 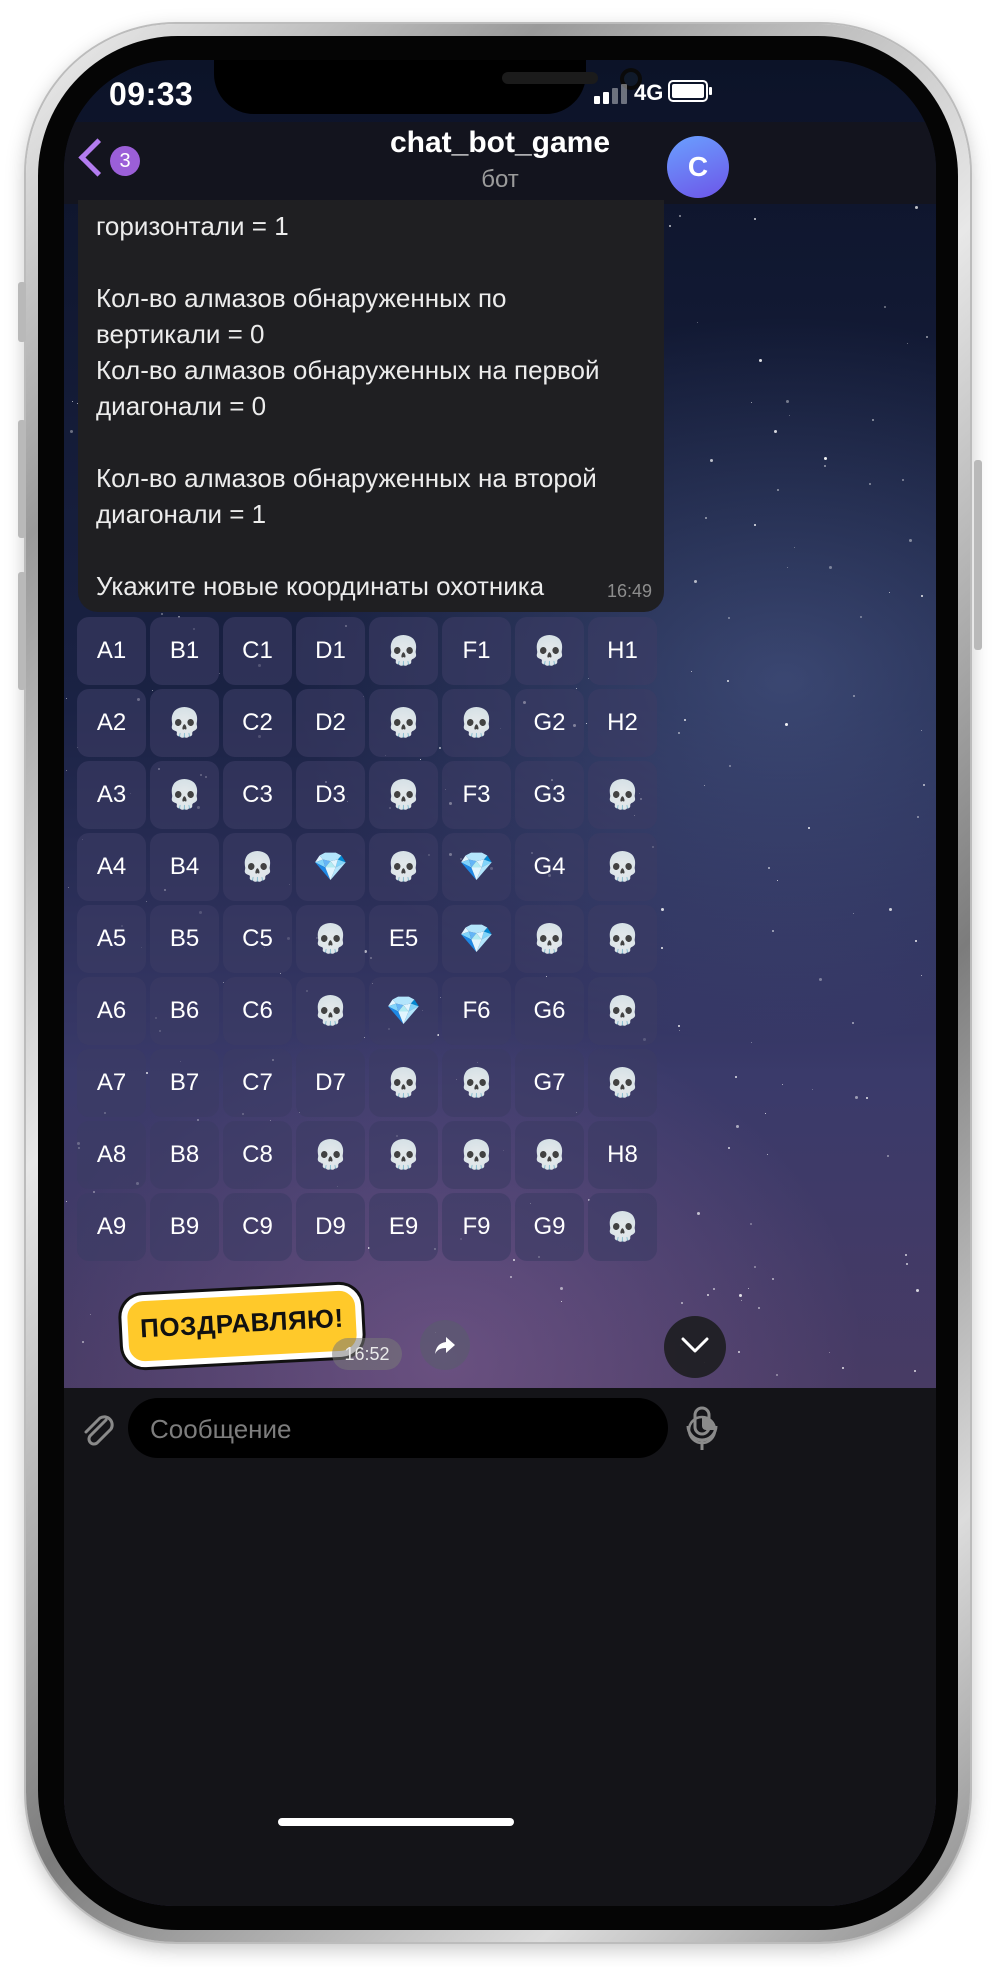 I want to click on scroll-down-button, so click(x=695, y=1347).